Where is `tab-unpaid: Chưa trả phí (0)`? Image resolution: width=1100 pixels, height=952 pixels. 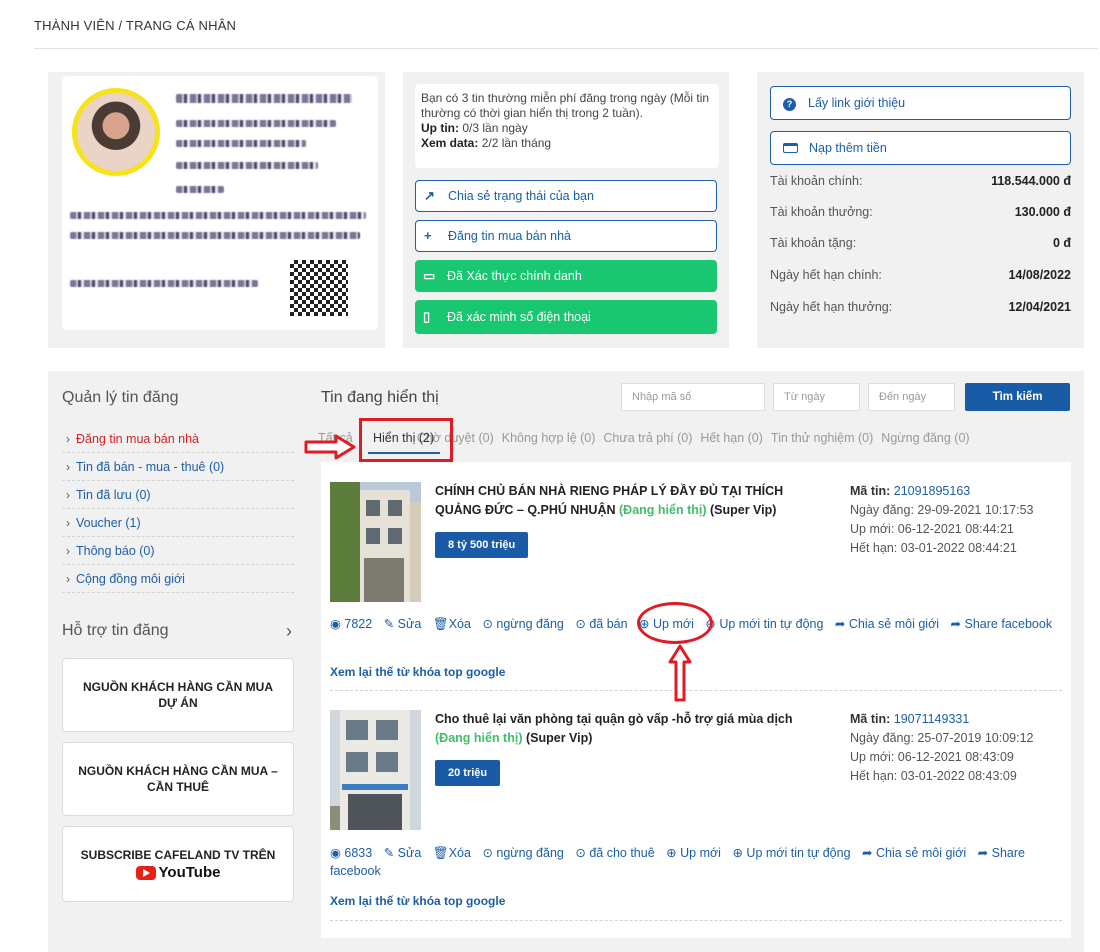 tab-unpaid: Chưa trả phí (0) is located at coordinates (647, 438).